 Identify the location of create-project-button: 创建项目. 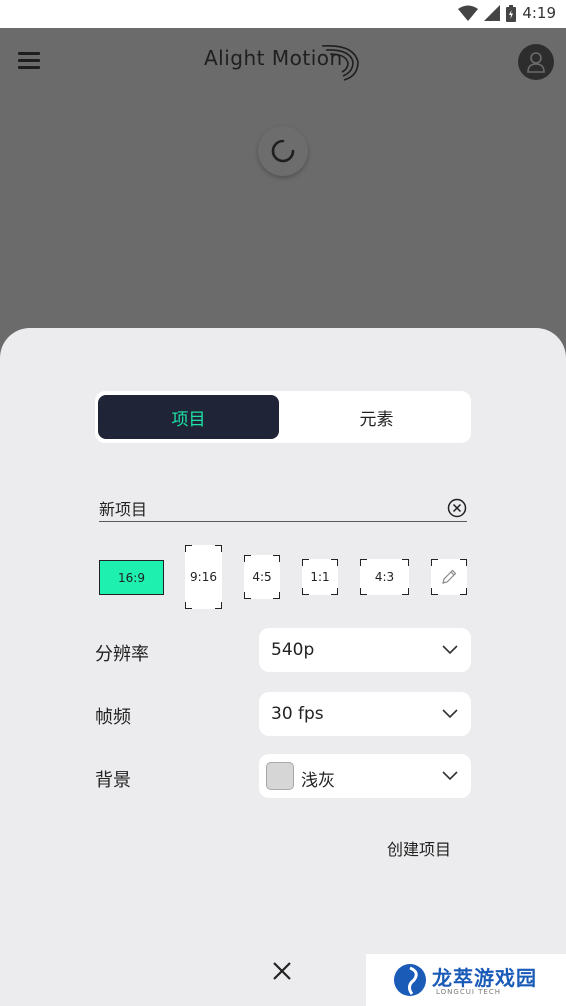
(419, 848).